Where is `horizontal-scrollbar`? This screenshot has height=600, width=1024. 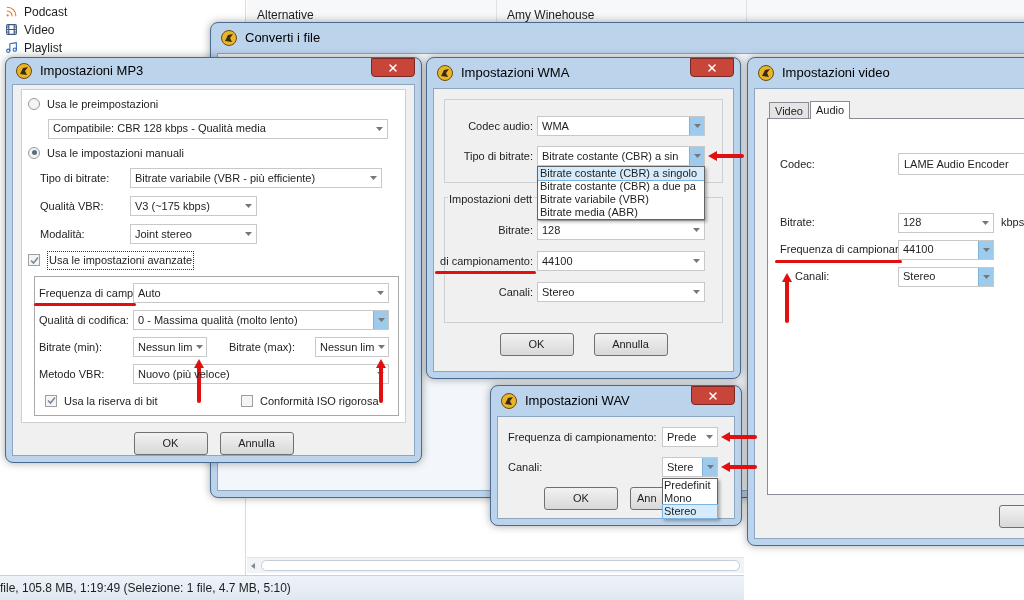 horizontal-scrollbar is located at coordinates (495, 565).